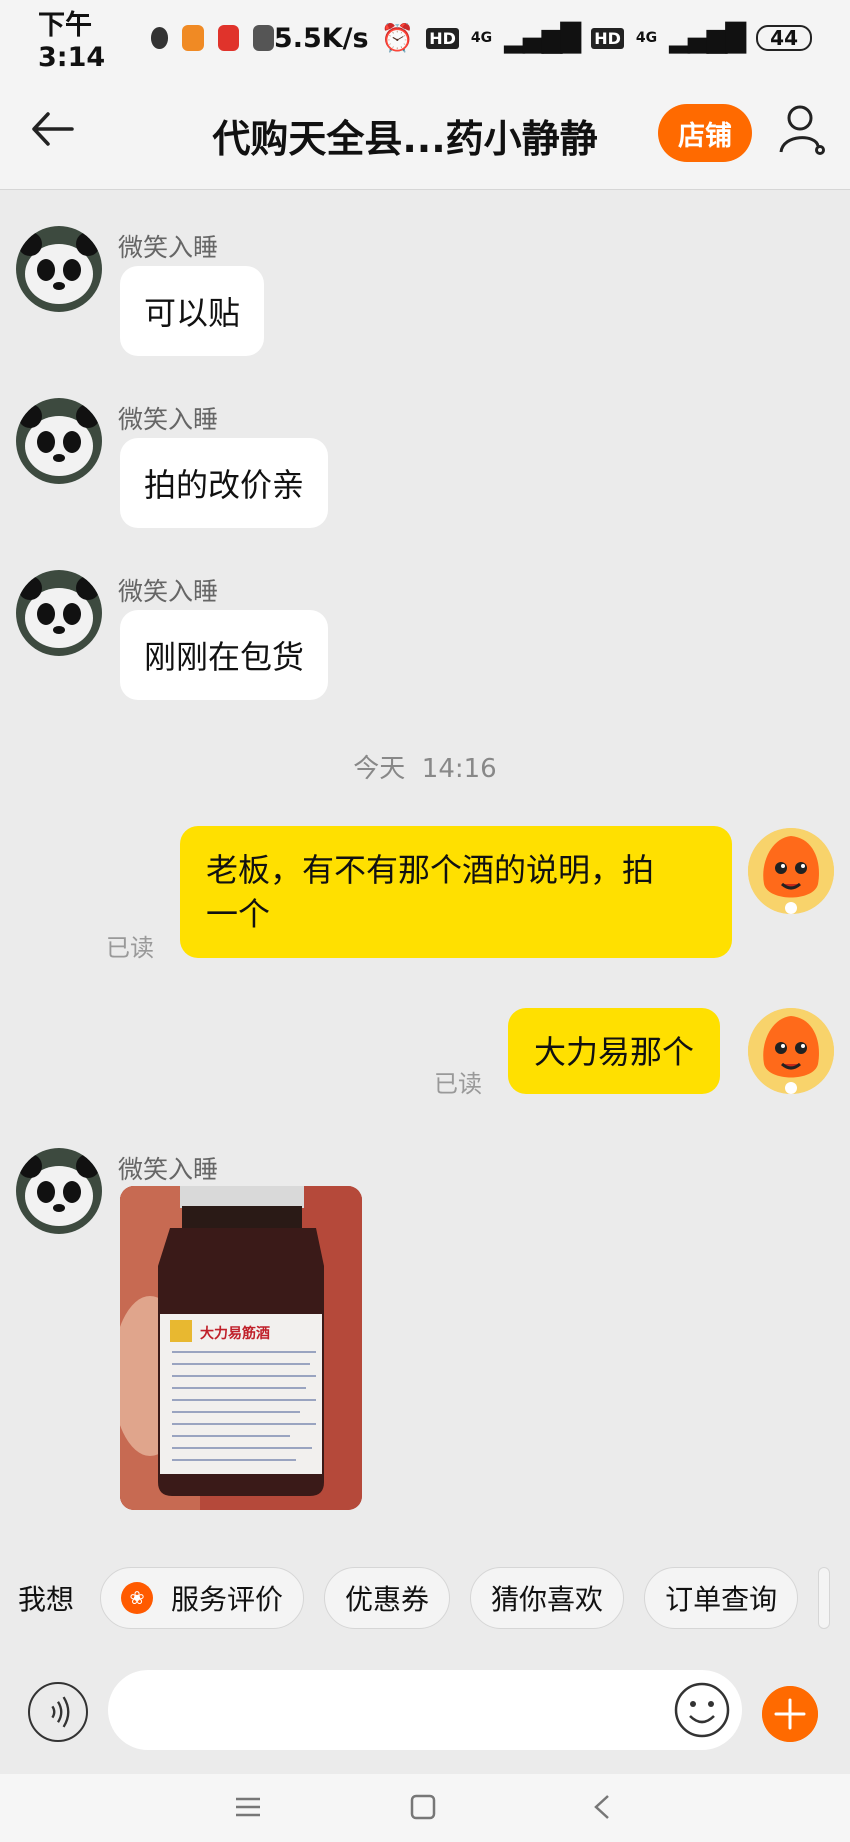 The height and width of the screenshot is (1842, 850). Describe the element at coordinates (824, 1598) in the screenshot. I see `chip-more` at that location.